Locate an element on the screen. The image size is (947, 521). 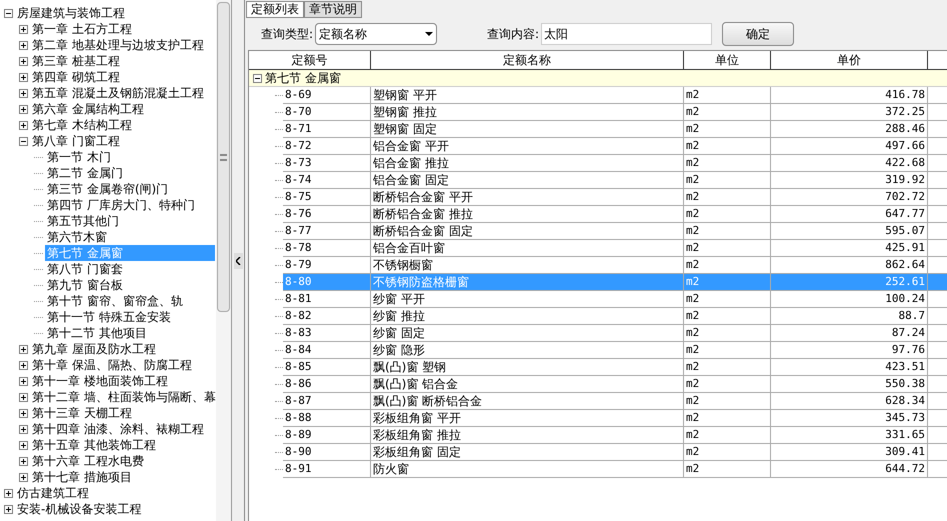
tree-item: 第十一章 楼地面装饰工程 is located at coordinates (100, 381).